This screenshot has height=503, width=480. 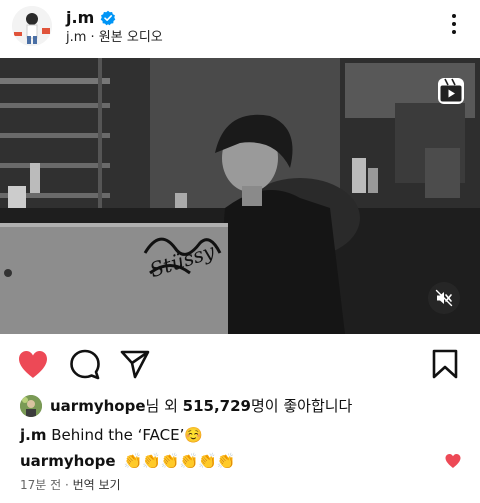 I want to click on comment-like-heart-icon, so click(x=453, y=461).